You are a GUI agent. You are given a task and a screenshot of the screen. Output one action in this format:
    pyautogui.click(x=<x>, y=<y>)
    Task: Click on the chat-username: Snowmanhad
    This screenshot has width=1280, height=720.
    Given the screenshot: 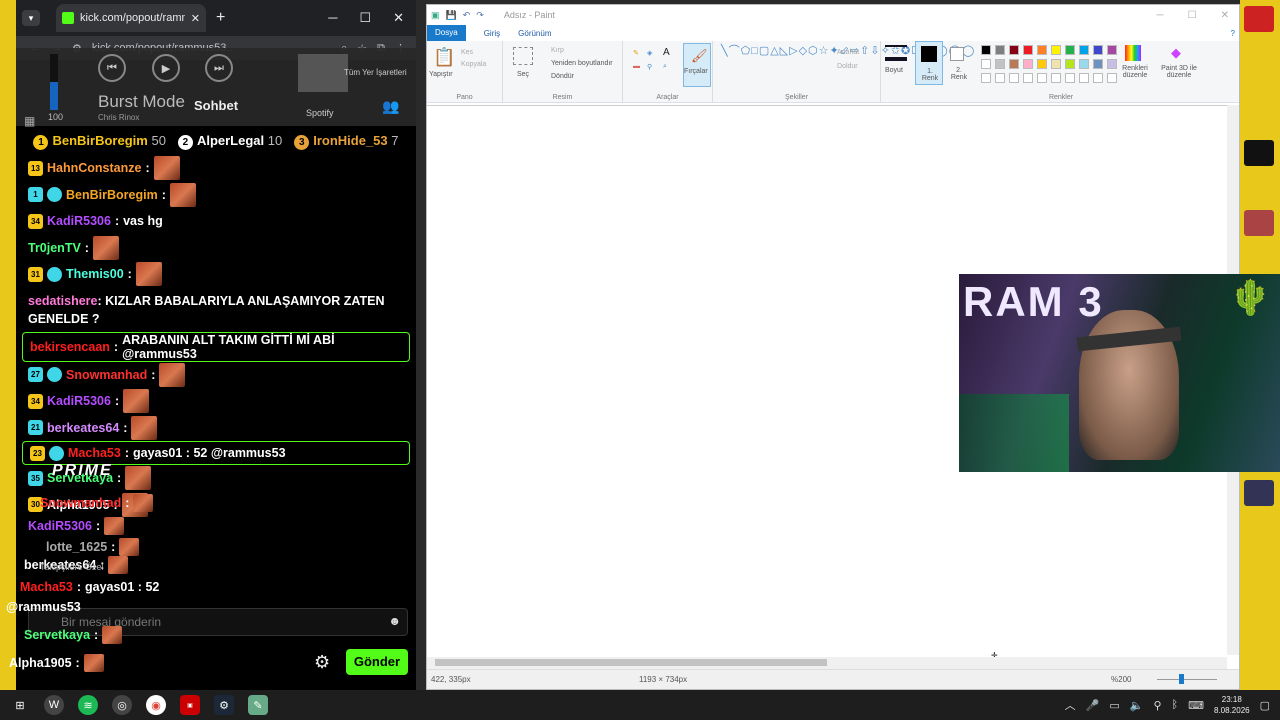 What is the action you would take?
    pyautogui.click(x=106, y=375)
    